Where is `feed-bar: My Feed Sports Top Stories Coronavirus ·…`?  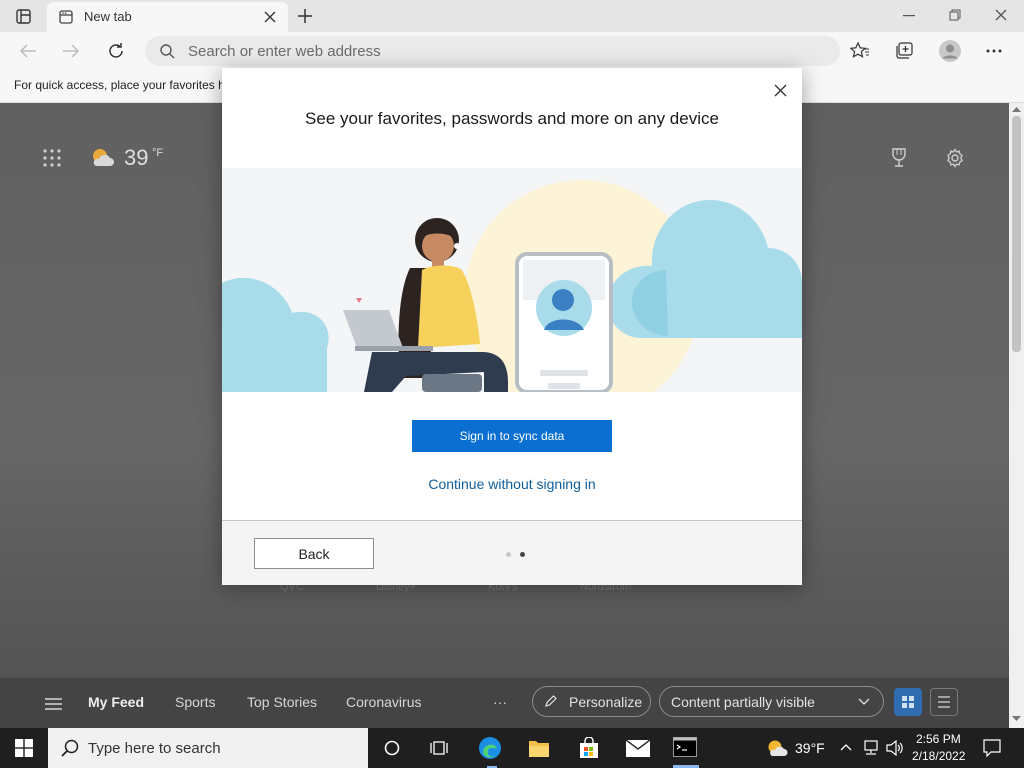 feed-bar: My Feed Sports Top Stories Coronavirus ·… is located at coordinates (504, 703).